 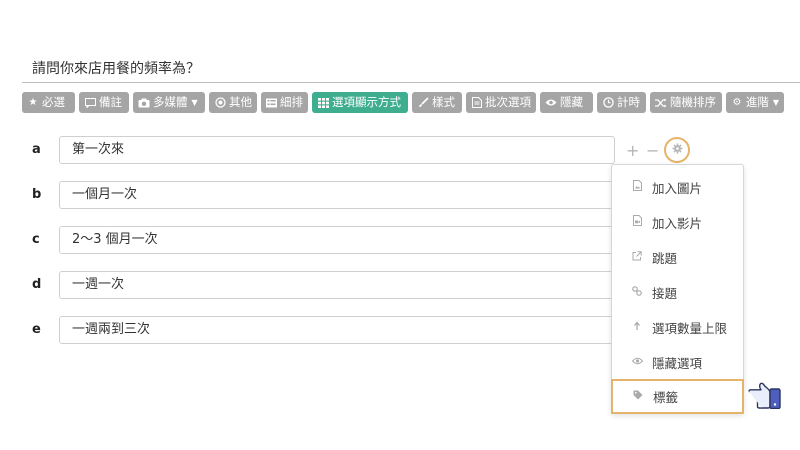 I want to click on add-option-button: +, so click(x=632, y=150).